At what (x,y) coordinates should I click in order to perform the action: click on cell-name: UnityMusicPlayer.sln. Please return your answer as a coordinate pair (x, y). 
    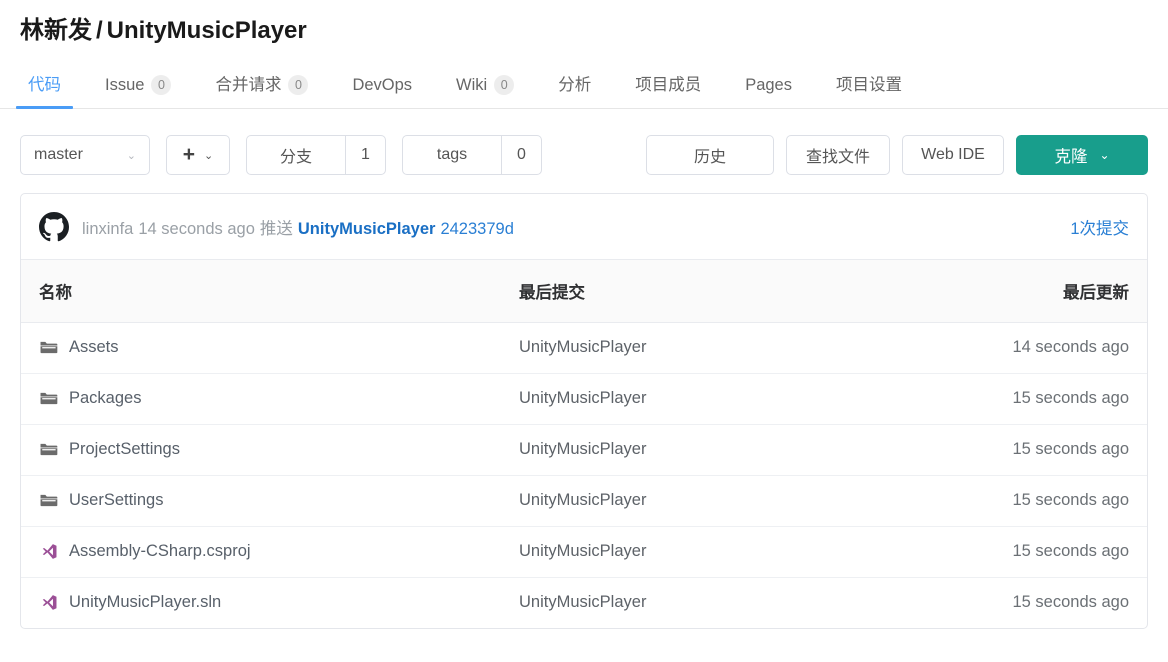
    Looking at the image, I should click on (261, 602).